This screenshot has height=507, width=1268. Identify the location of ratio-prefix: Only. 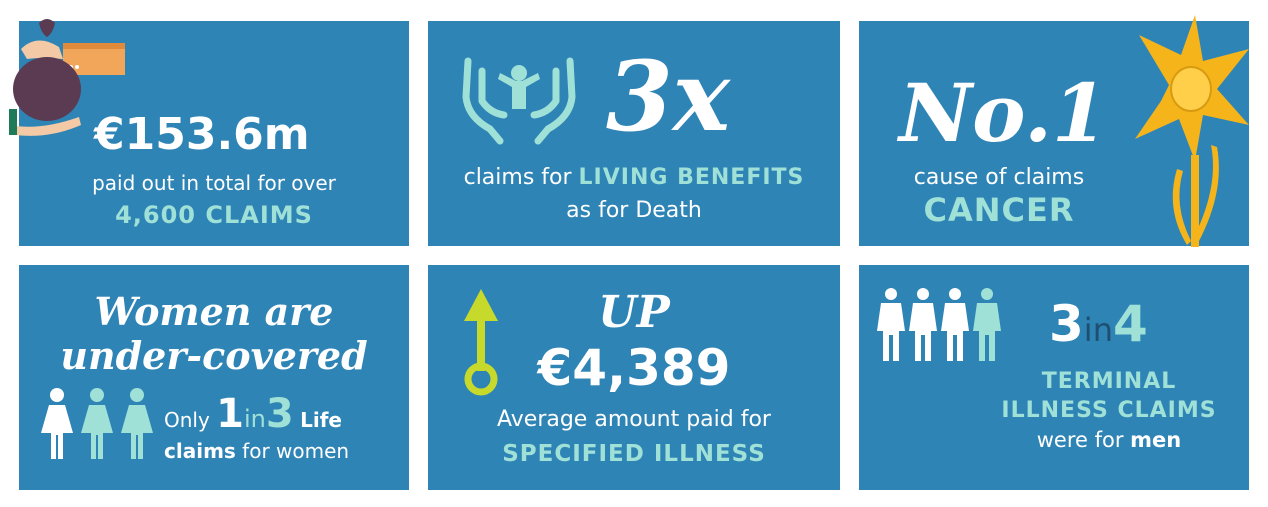
(187, 420).